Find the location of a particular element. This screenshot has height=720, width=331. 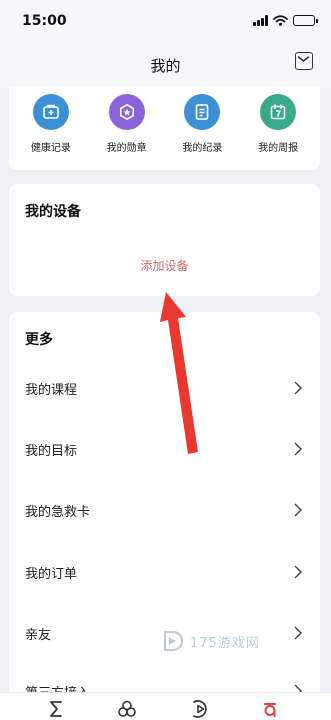

device-card: 我的设备 添加设备 is located at coordinates (164, 240).